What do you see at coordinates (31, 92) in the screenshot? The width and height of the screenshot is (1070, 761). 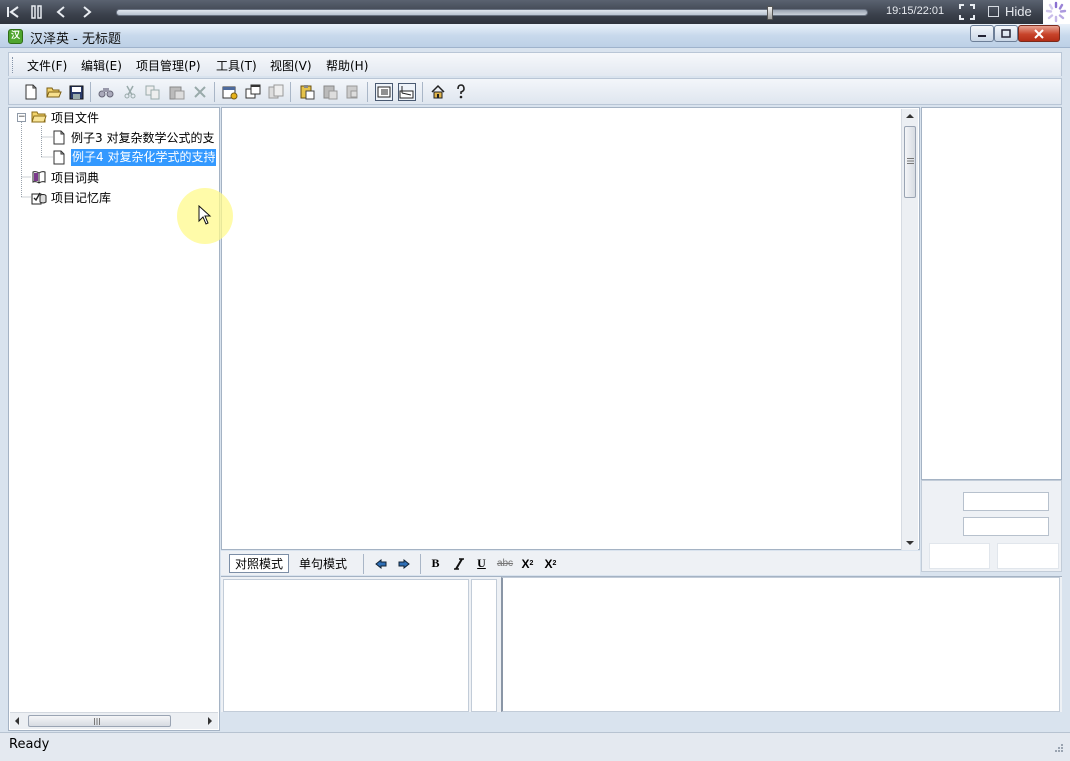 I see `new-file-icon` at bounding box center [31, 92].